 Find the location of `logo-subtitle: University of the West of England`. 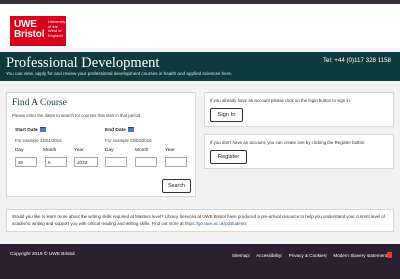

logo-subtitle: University of the West of England is located at coordinates (57, 28).